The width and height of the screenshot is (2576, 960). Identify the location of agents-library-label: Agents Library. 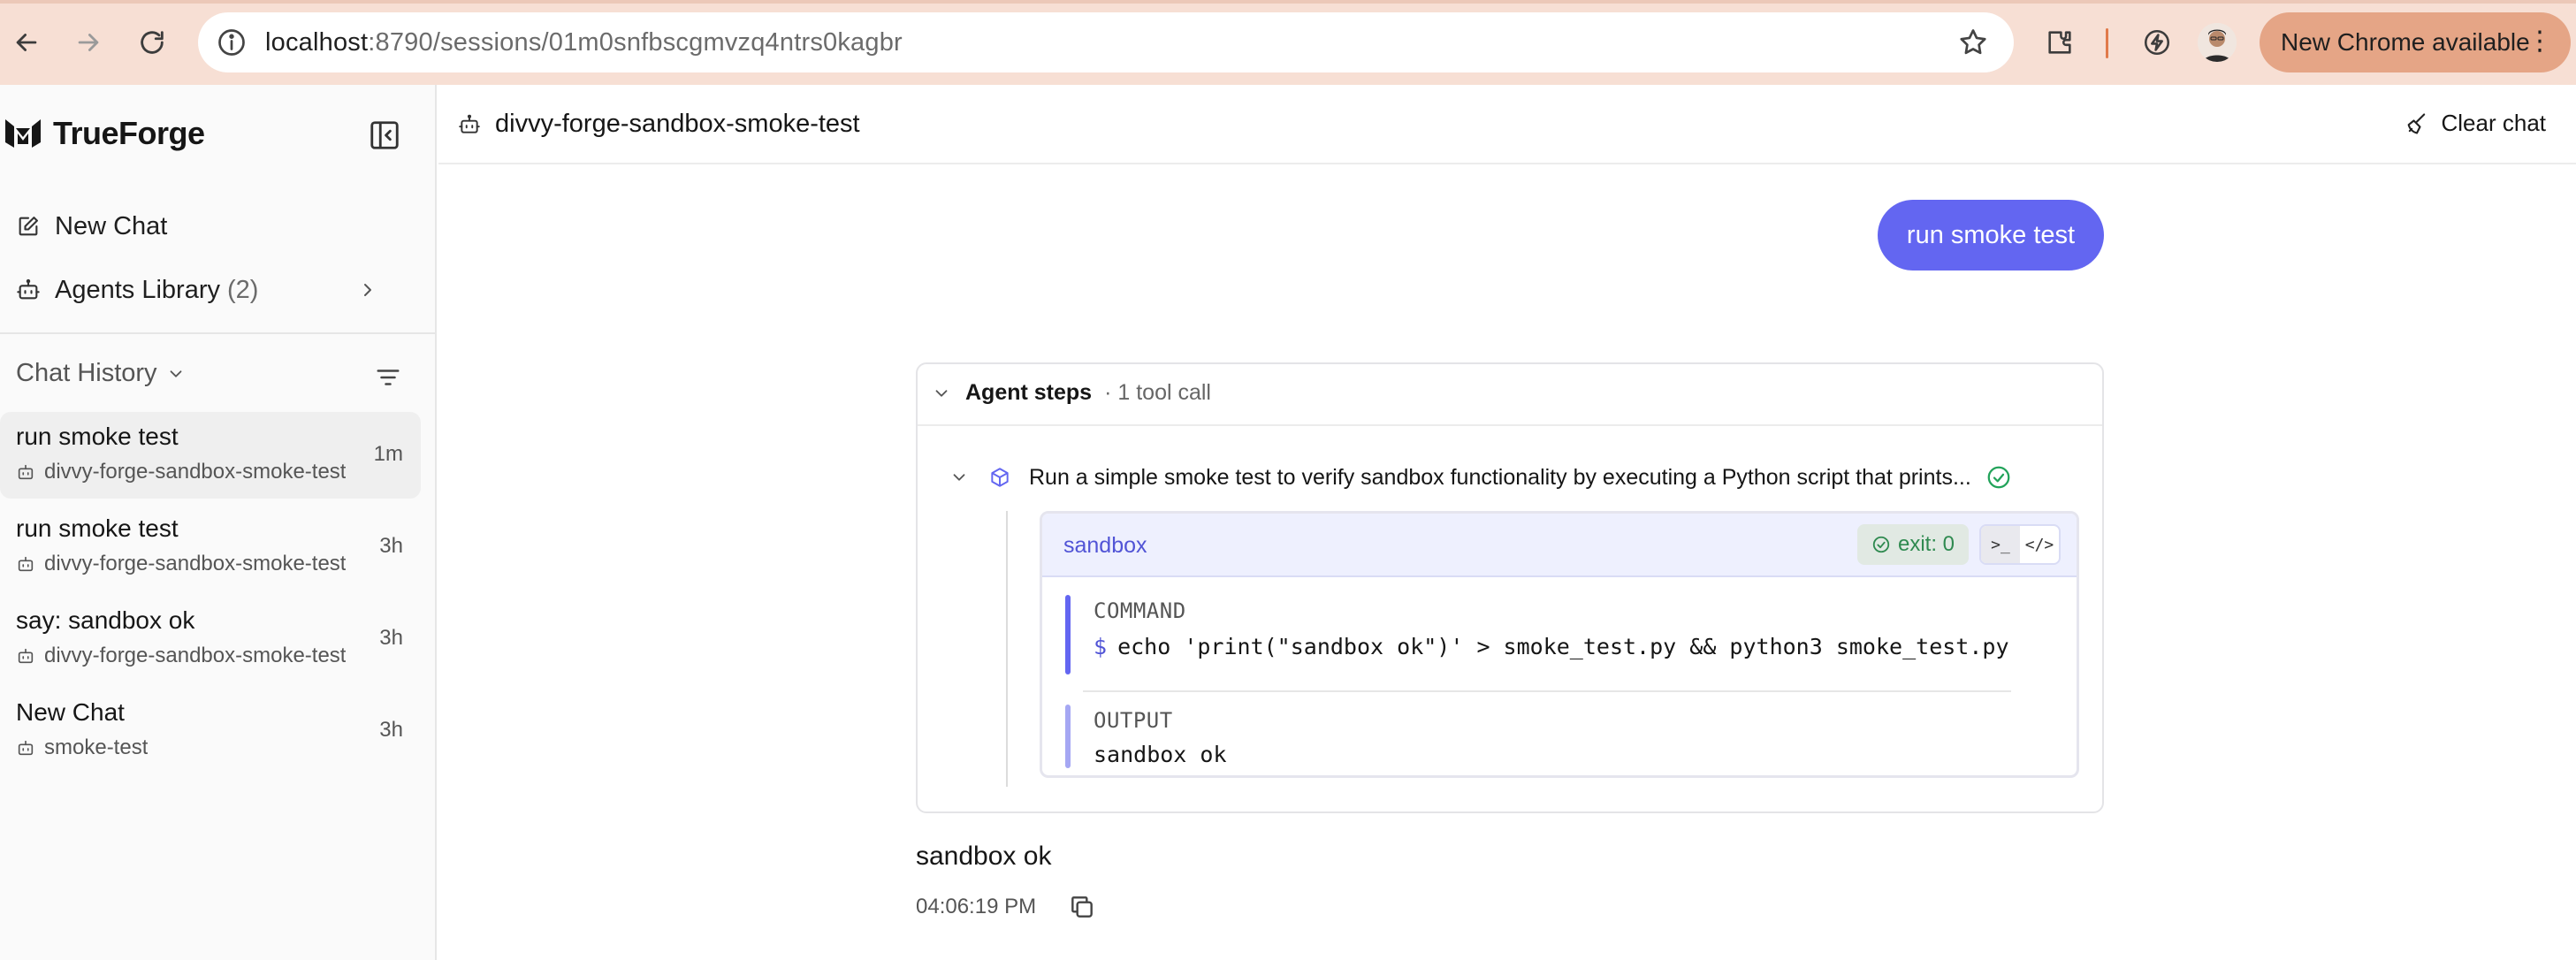
(137, 289).